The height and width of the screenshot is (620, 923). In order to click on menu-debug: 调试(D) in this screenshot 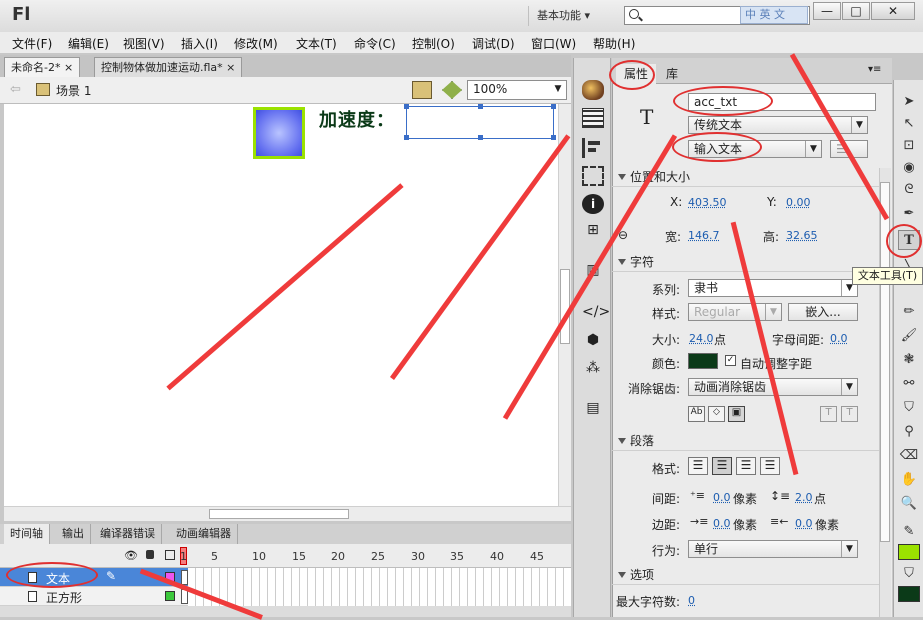, I will do `click(493, 43)`.